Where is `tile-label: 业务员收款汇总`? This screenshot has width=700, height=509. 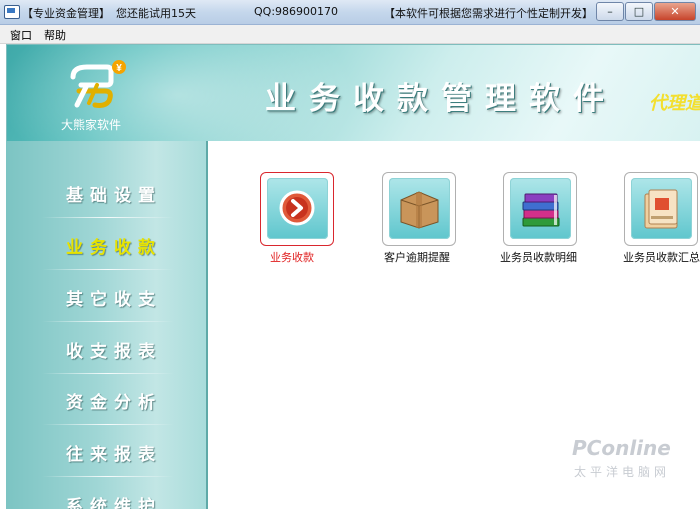 tile-label: 业务员收款汇总 is located at coordinates (661, 257).